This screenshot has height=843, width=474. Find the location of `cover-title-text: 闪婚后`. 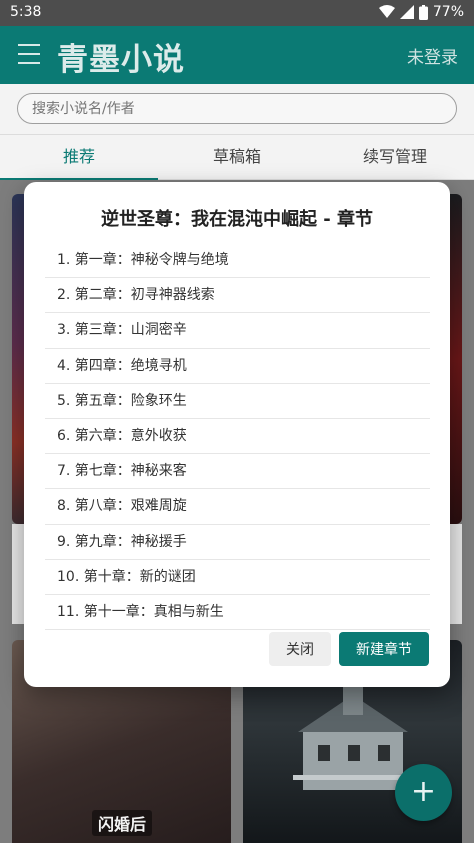

cover-title-text: 闪婚后 is located at coordinates (122, 823).